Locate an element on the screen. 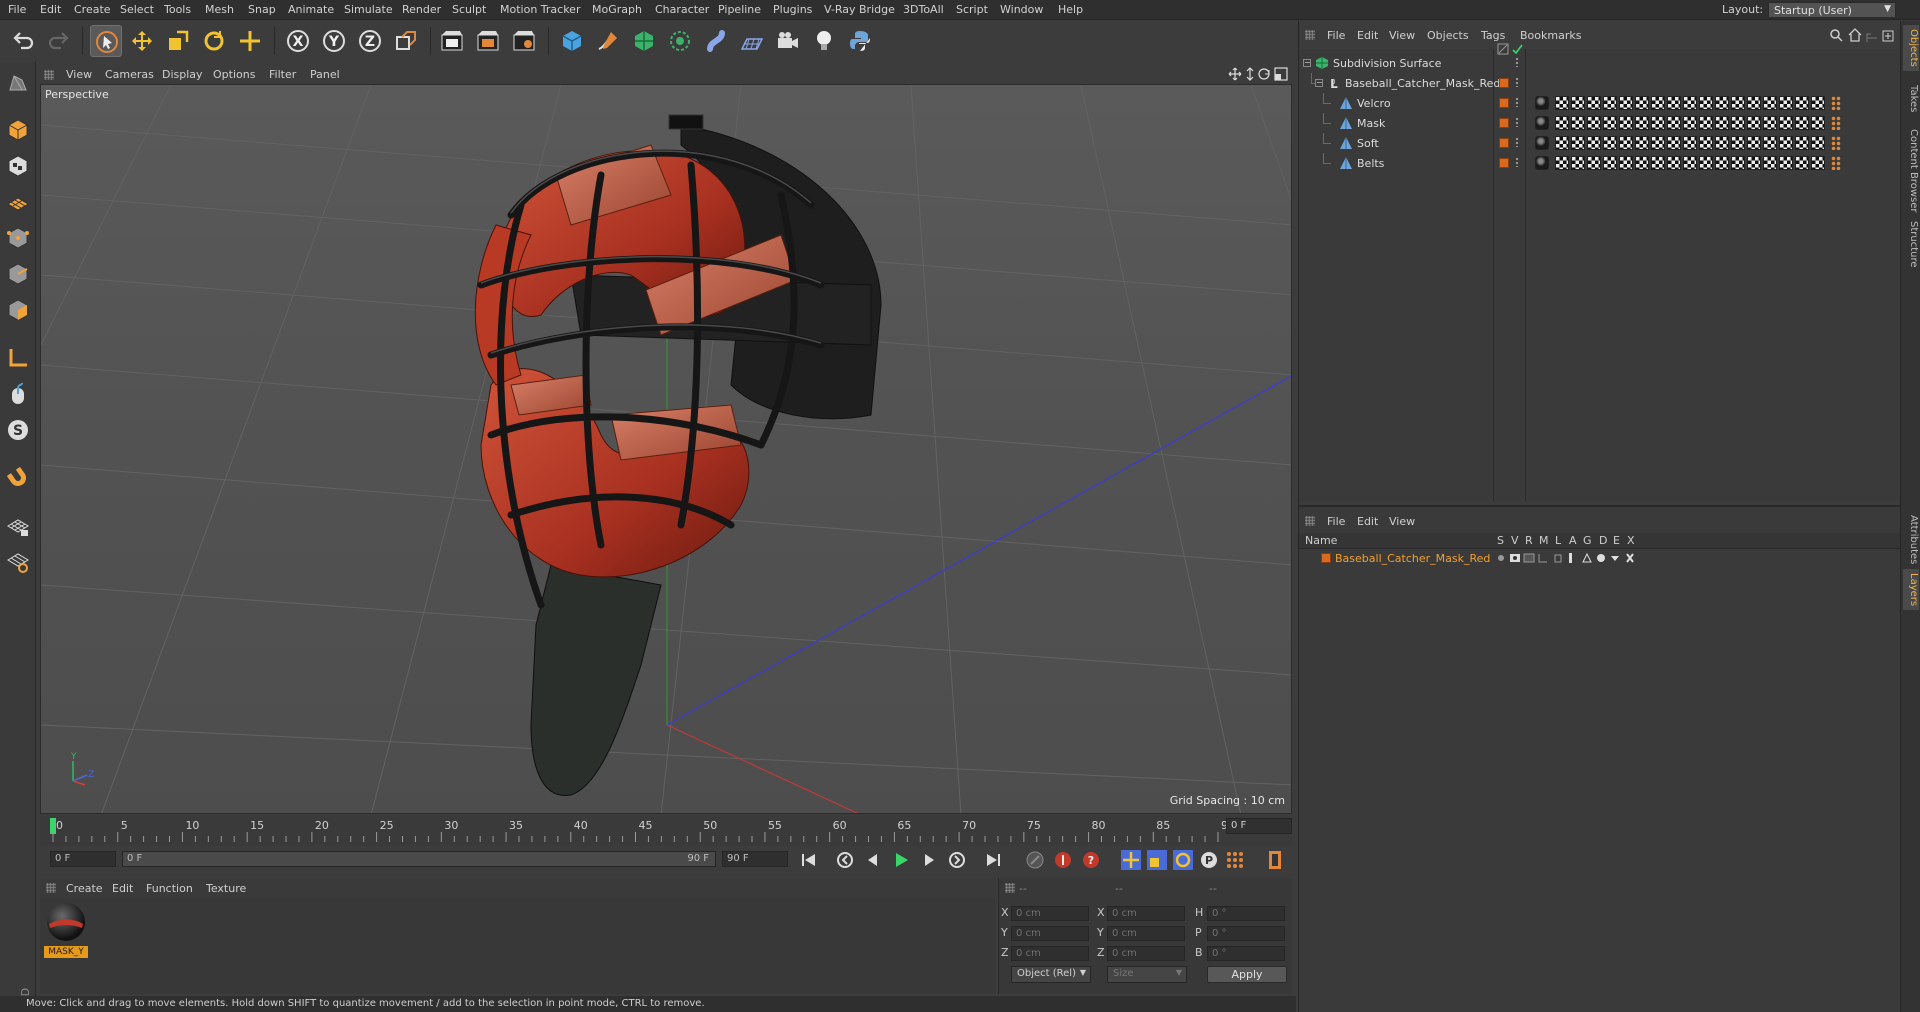 The image size is (1920, 1012). layer-col-render: R is located at coordinates (1529, 540).